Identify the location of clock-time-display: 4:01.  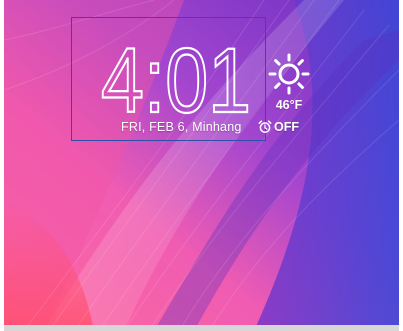
(176, 79).